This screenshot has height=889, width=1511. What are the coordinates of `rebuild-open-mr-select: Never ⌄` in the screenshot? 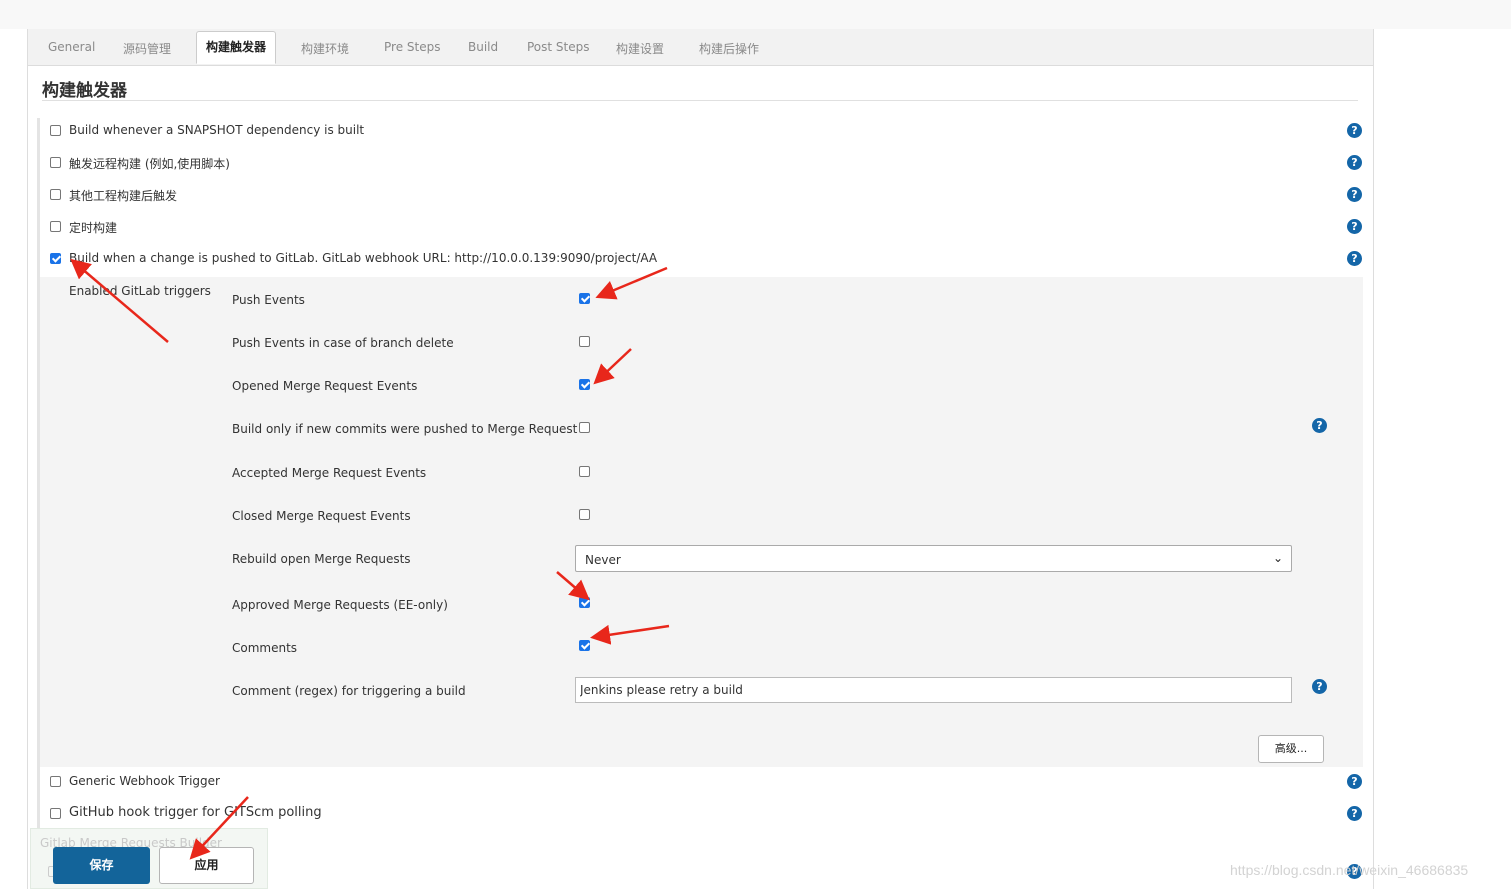 It's located at (933, 558).